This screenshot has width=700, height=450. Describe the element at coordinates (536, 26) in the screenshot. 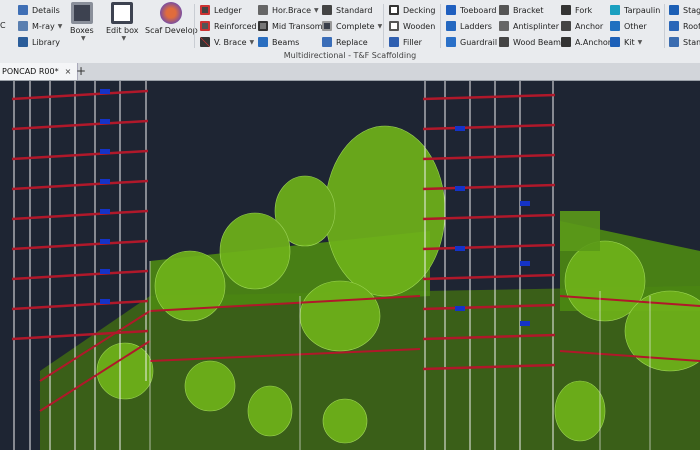

I see `antisplinter-label: Antisplinter` at that location.